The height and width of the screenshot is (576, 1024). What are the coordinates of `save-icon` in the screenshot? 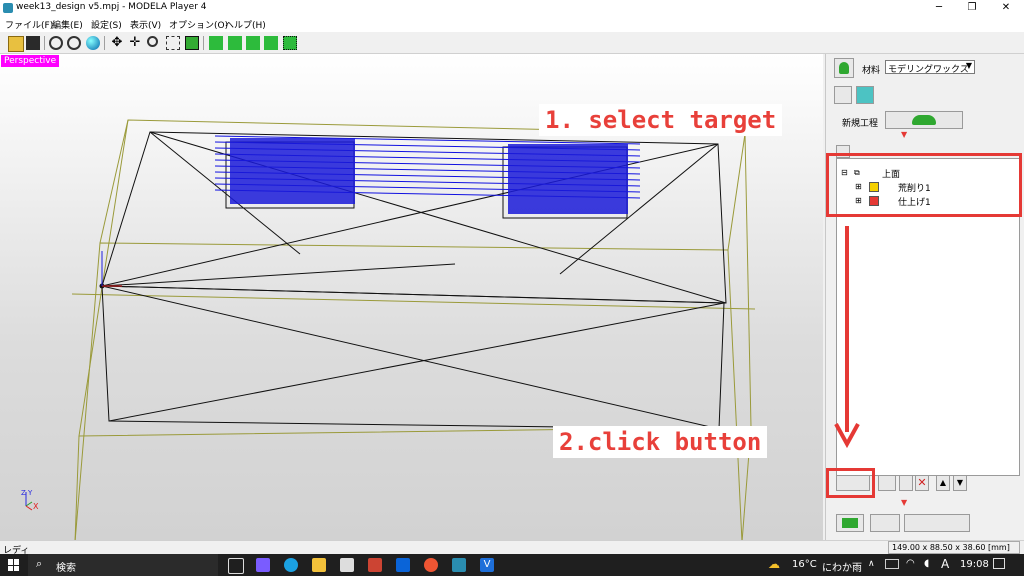 It's located at (33, 43).